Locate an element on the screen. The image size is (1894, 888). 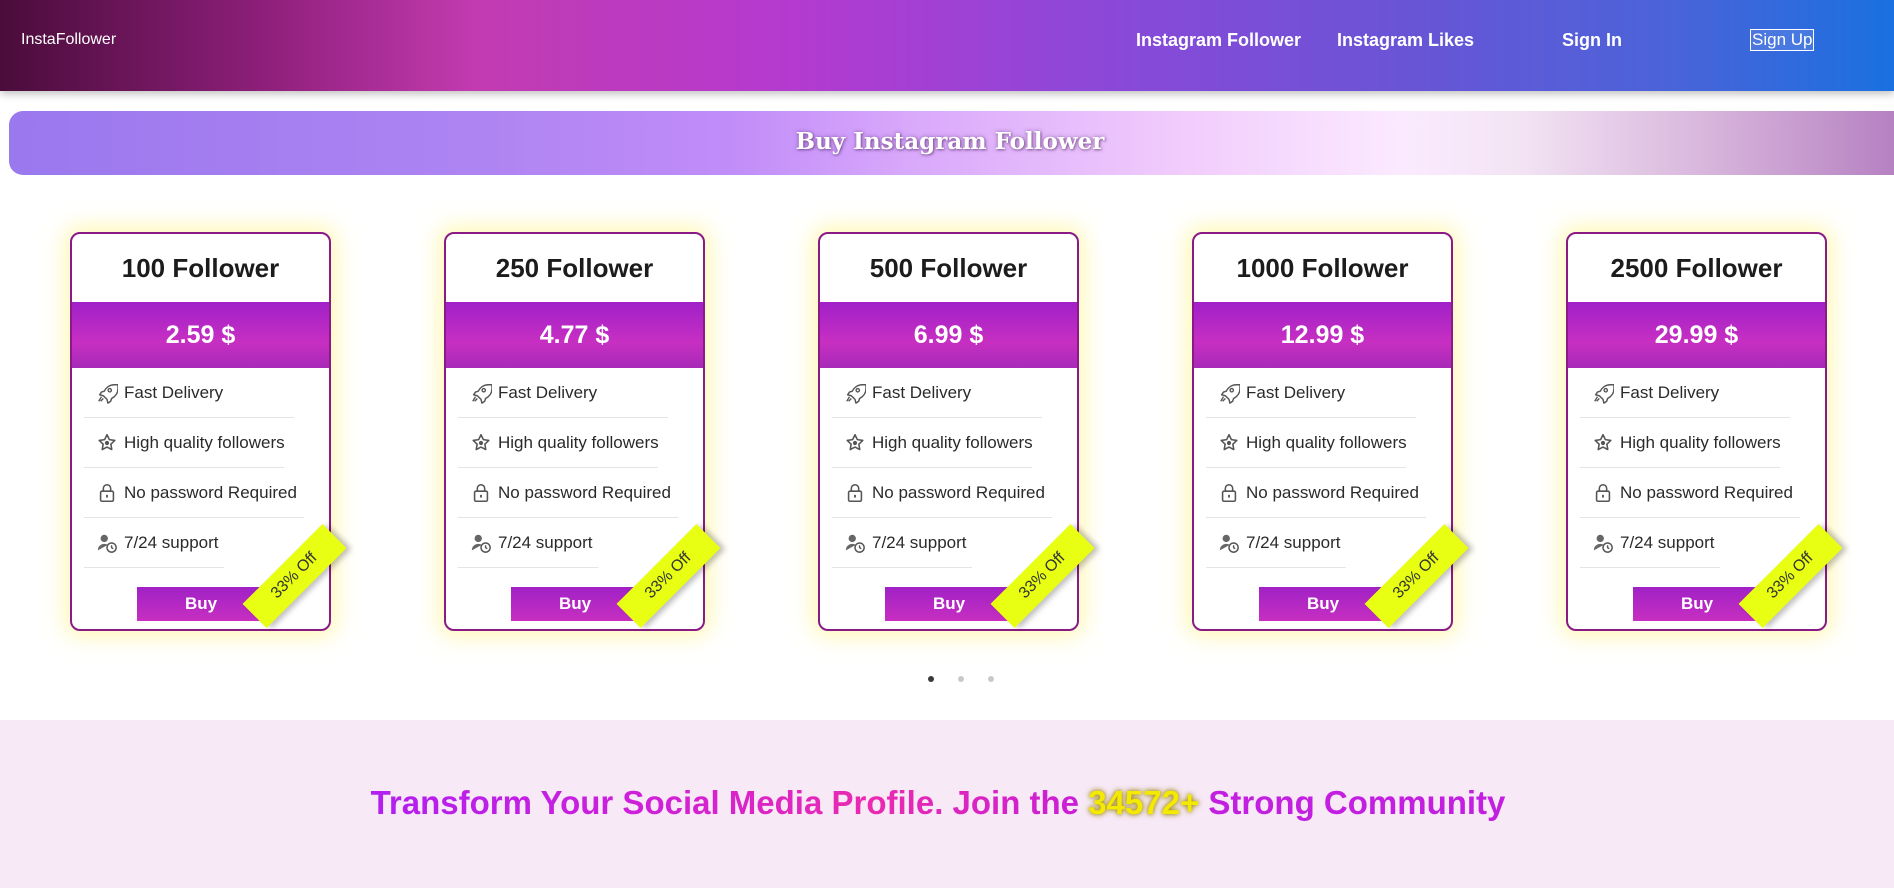
plan-price: 6.99 $ is located at coordinates (948, 335).